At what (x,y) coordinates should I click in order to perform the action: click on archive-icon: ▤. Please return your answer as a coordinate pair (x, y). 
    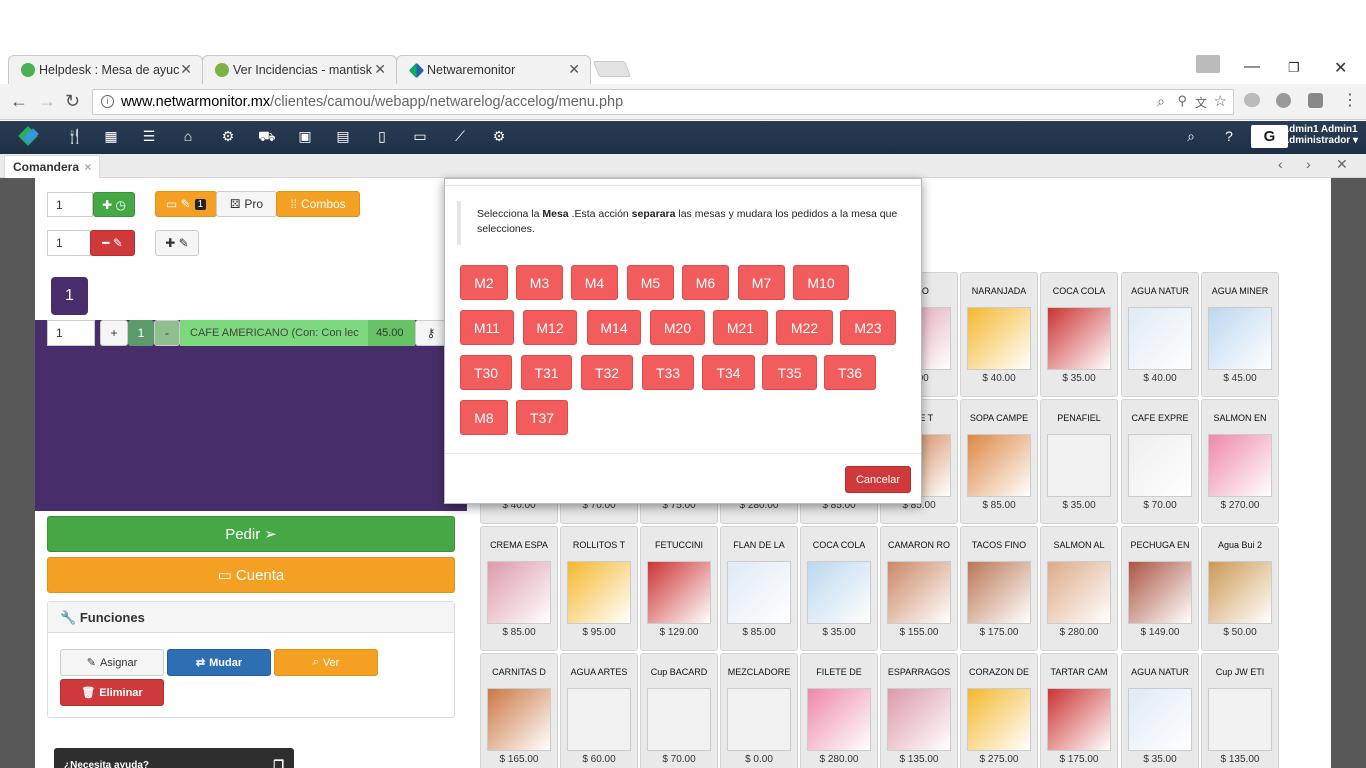
    Looking at the image, I should click on (343, 136).